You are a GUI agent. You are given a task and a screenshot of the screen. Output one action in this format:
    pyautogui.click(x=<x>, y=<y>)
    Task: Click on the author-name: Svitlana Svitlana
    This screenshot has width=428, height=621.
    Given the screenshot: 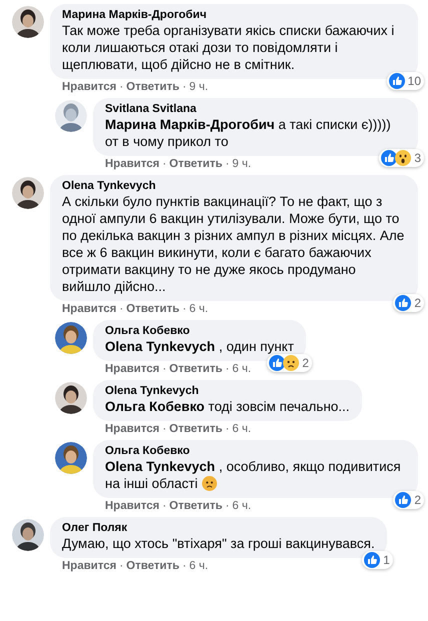 What is the action you would take?
    pyautogui.click(x=255, y=109)
    